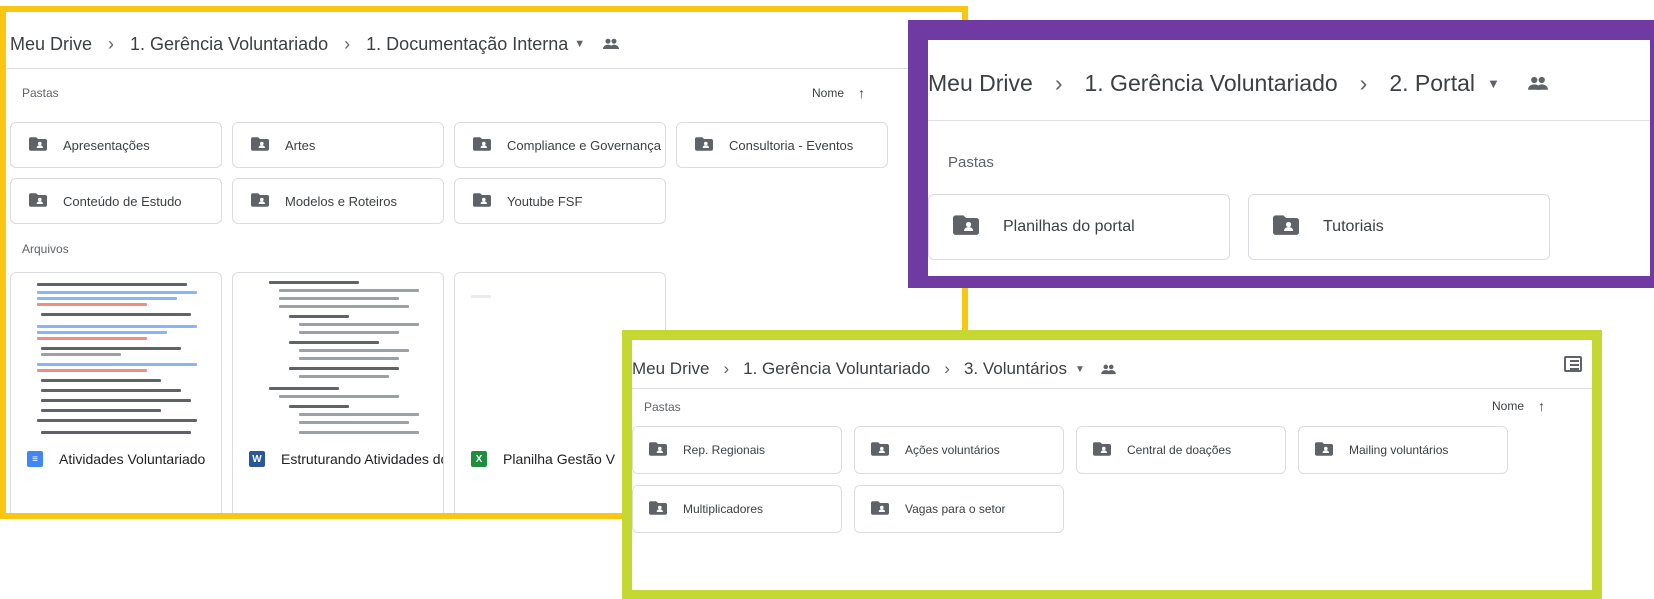  Describe the element at coordinates (1069, 226) in the screenshot. I see `folder-name: Planilhas do portal` at that location.